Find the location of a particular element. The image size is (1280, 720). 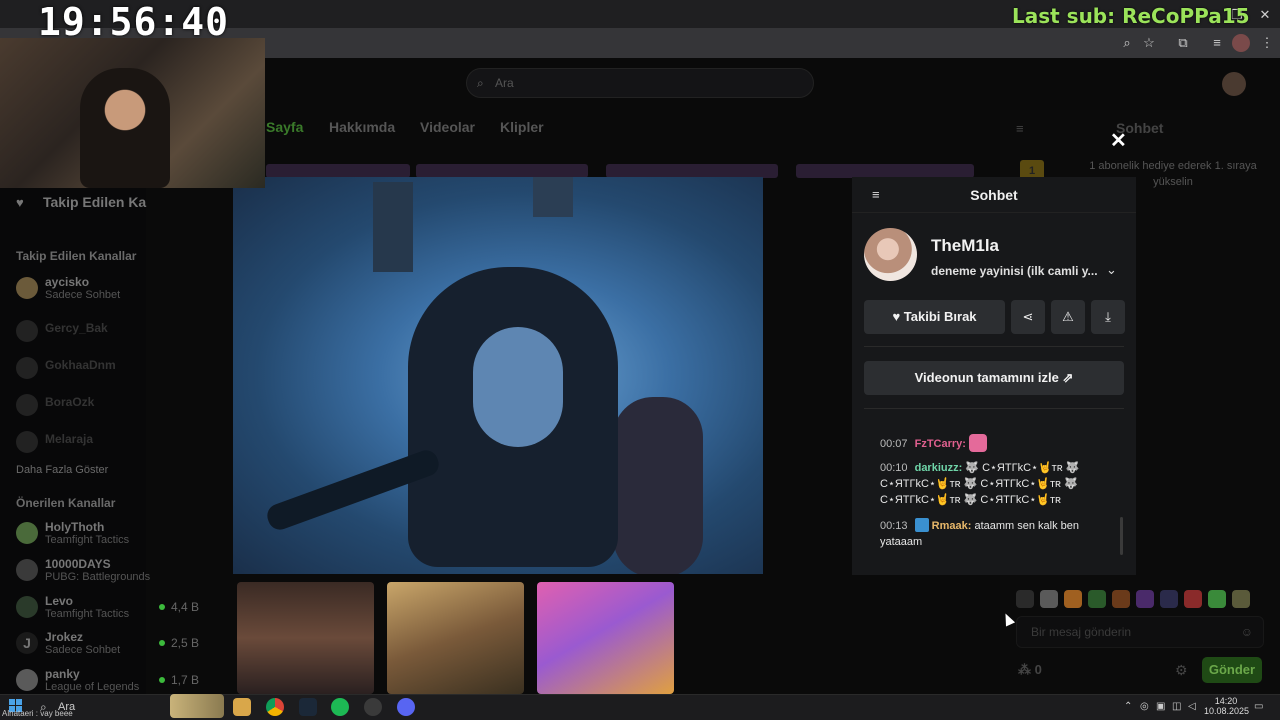

send-button: Gönder is located at coordinates (1232, 670).